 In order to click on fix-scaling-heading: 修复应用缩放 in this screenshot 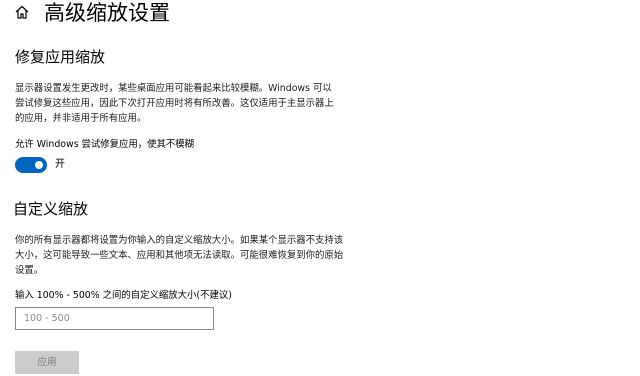, I will do `click(60, 57)`.